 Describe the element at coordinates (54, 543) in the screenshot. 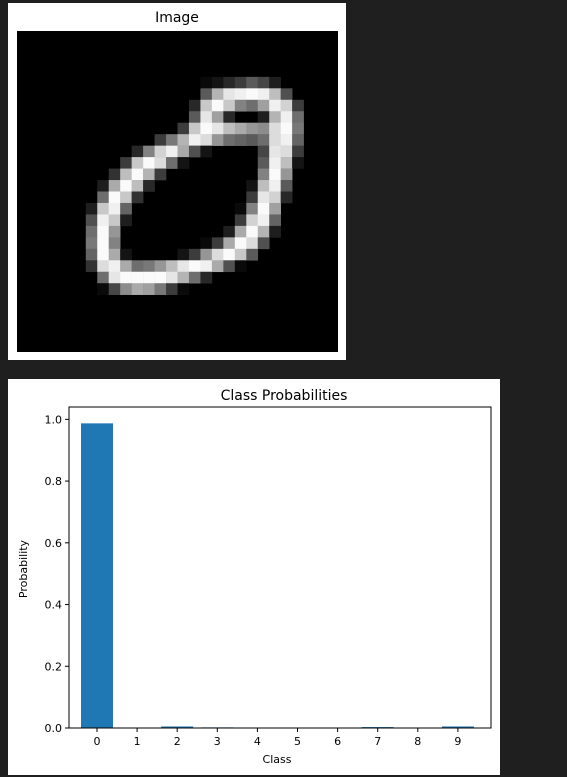

I see `y-tick-label: 0.6` at that location.